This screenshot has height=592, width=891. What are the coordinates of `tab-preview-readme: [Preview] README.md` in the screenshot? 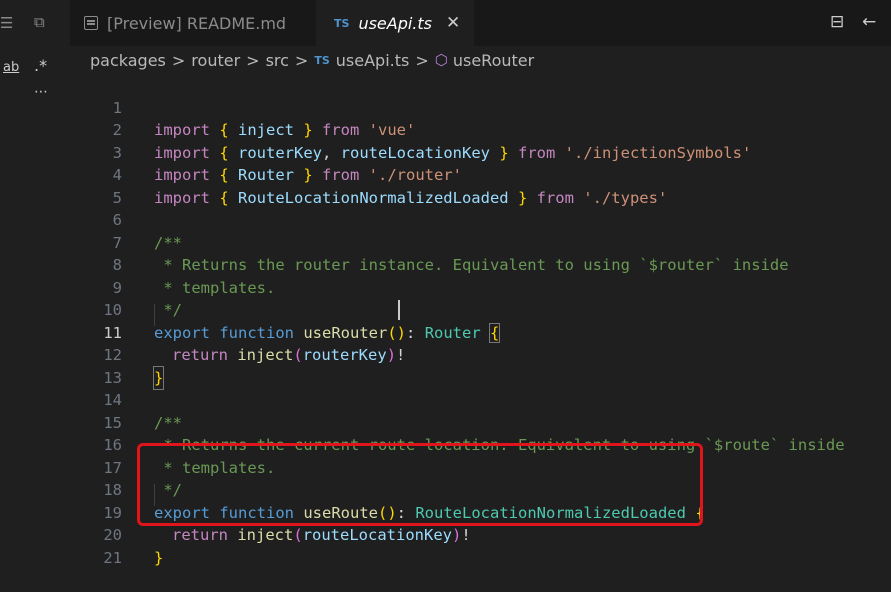 It's located at (193, 23).